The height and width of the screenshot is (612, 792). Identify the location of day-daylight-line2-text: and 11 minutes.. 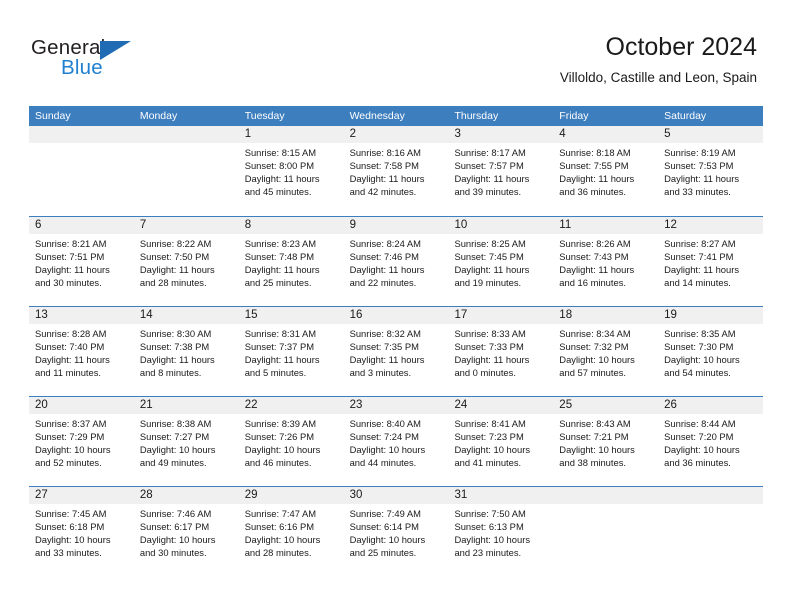
(68, 372).